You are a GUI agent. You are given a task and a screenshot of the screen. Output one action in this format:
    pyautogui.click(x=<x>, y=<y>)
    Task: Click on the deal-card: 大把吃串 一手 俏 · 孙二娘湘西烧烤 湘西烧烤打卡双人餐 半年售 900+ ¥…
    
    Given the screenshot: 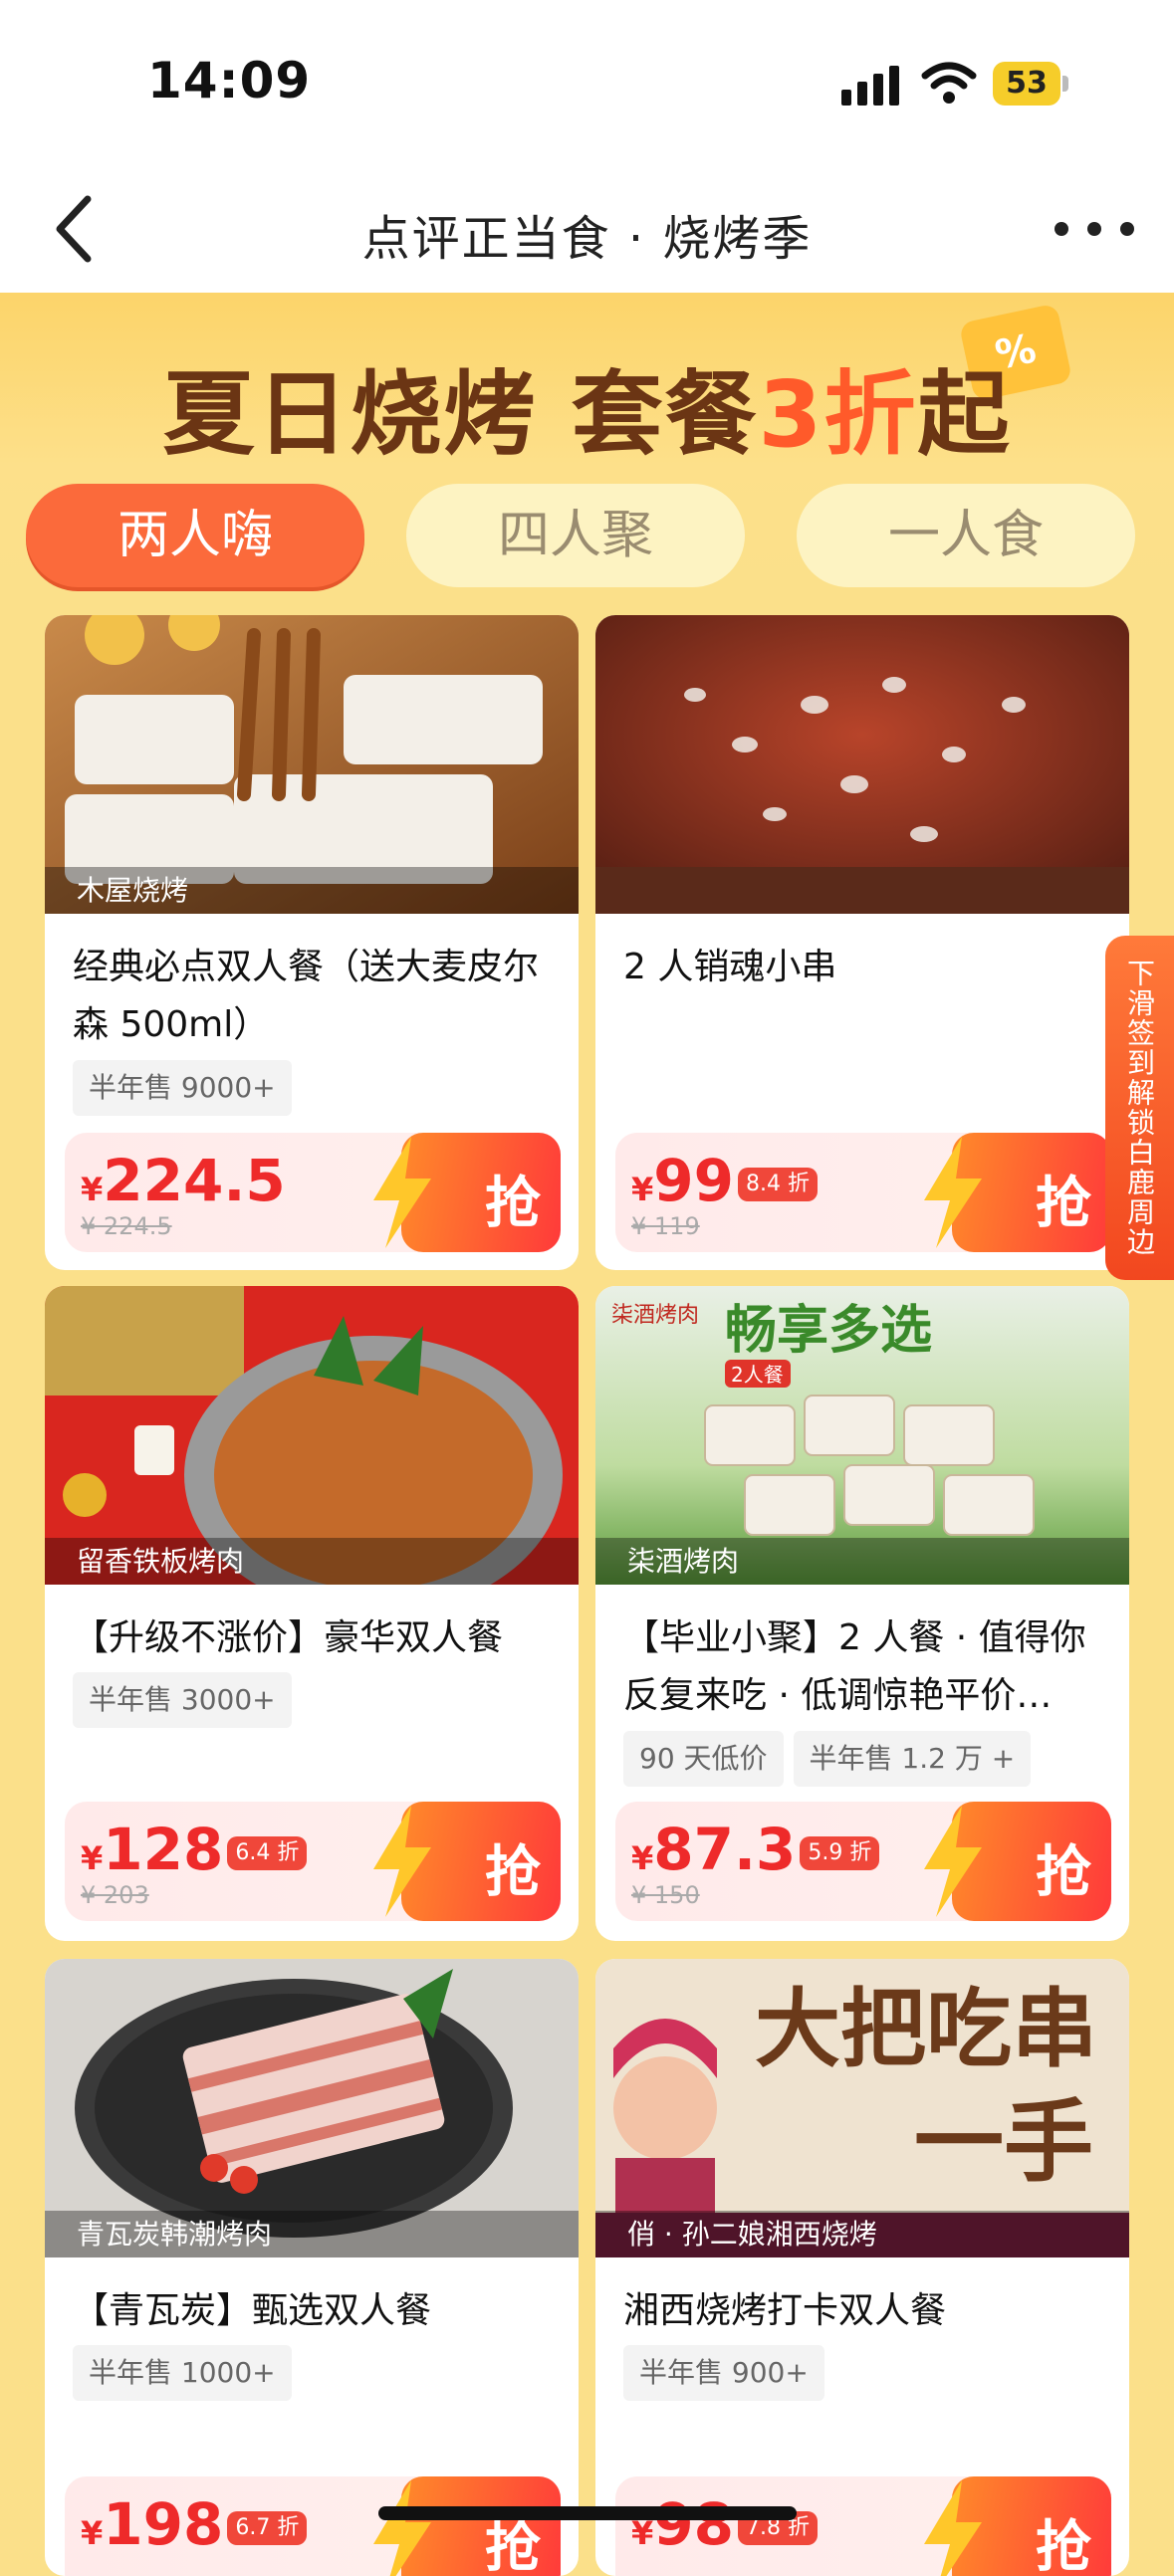 What is the action you would take?
    pyautogui.click(x=862, y=2267)
    